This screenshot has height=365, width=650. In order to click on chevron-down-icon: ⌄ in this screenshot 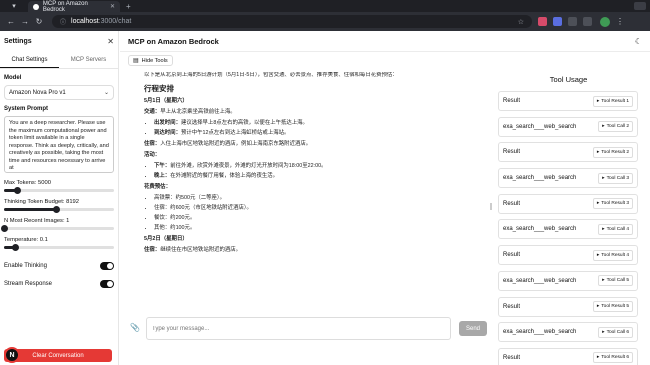, I will do `click(106, 93)`.